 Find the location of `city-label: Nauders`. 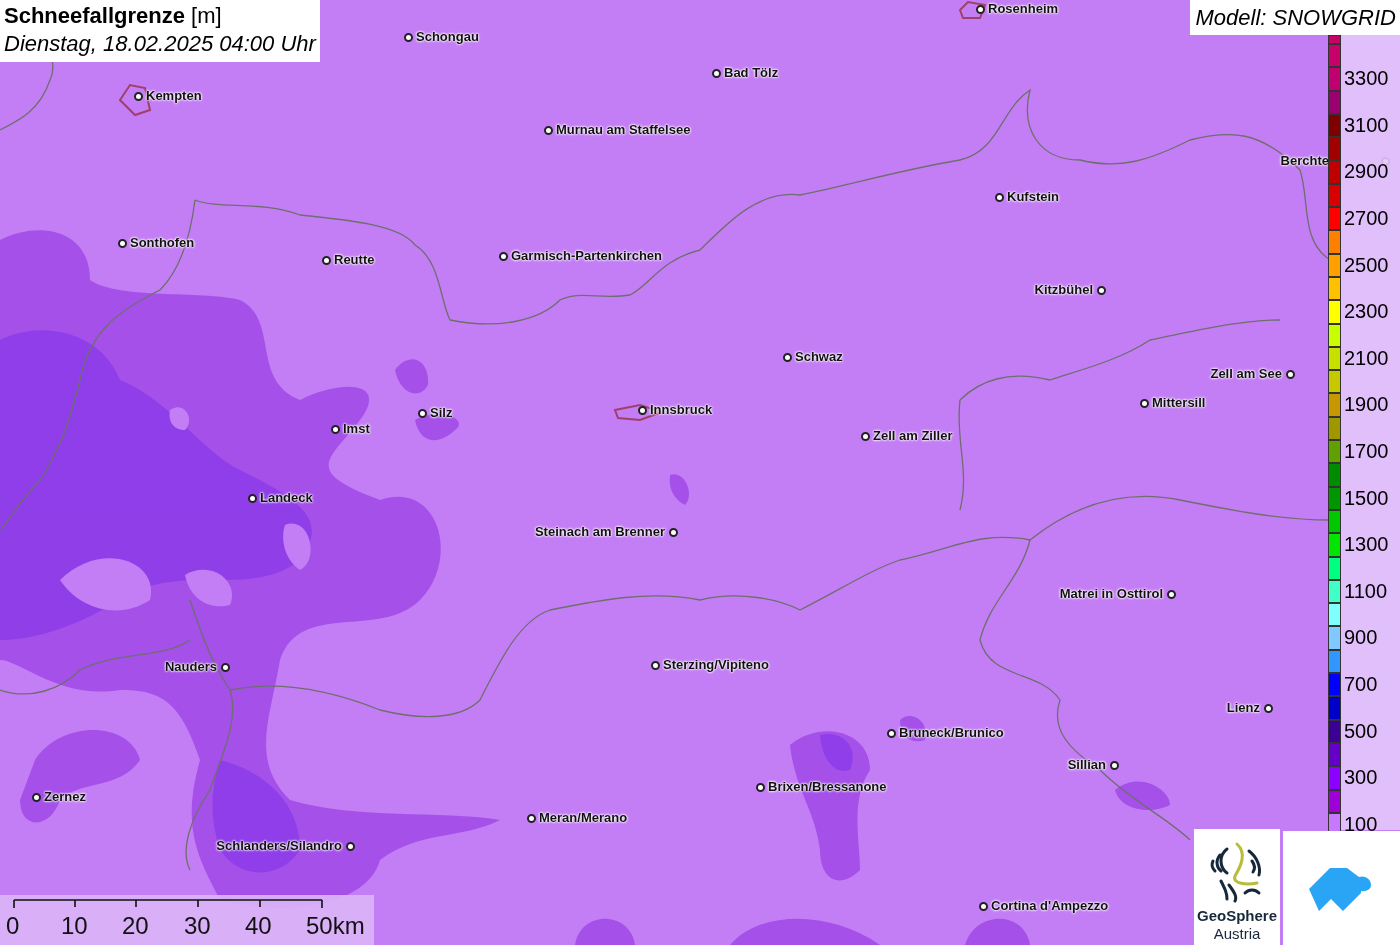

city-label: Nauders is located at coordinates (190, 666).